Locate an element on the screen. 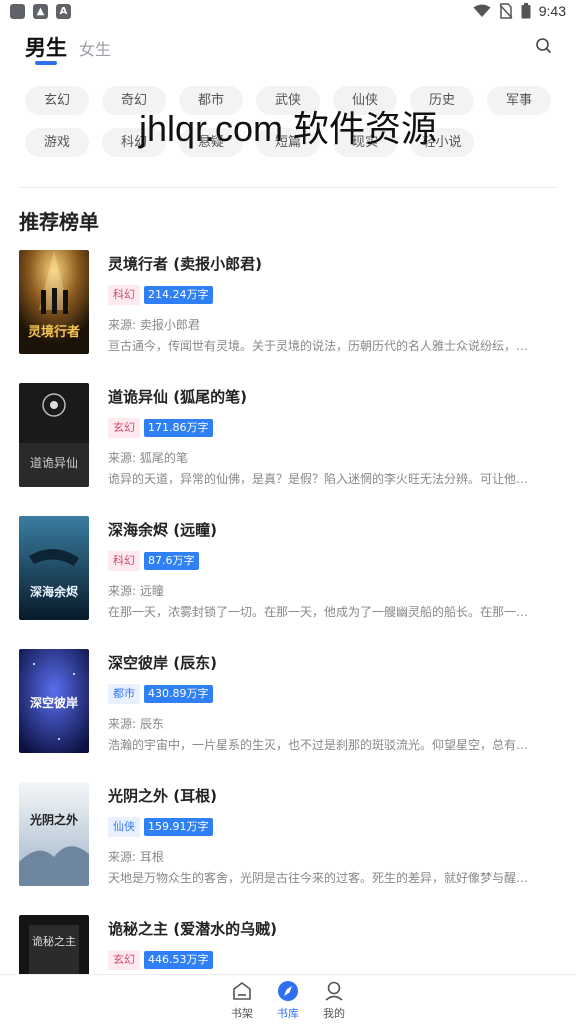  book-item: 诡秘之主 诡秘之主 (爱潜水的乌贼) 玄幻 446.53万字 is located at coordinates (288, 944).